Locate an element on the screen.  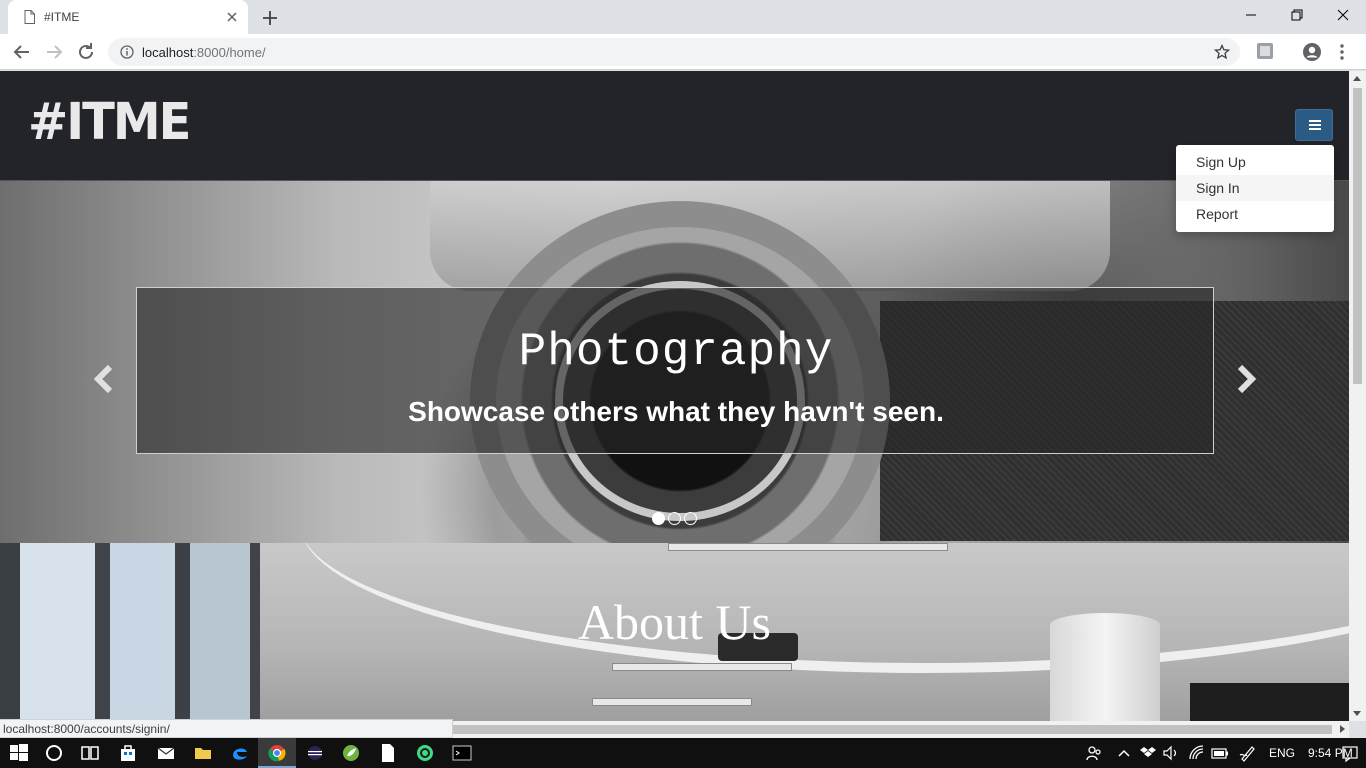
site-navbar: #ITME is located at coordinates (674, 126).